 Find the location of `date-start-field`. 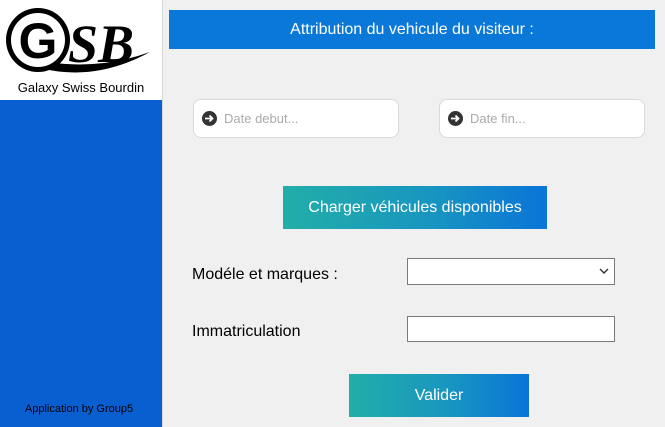

date-start-field is located at coordinates (296, 118).